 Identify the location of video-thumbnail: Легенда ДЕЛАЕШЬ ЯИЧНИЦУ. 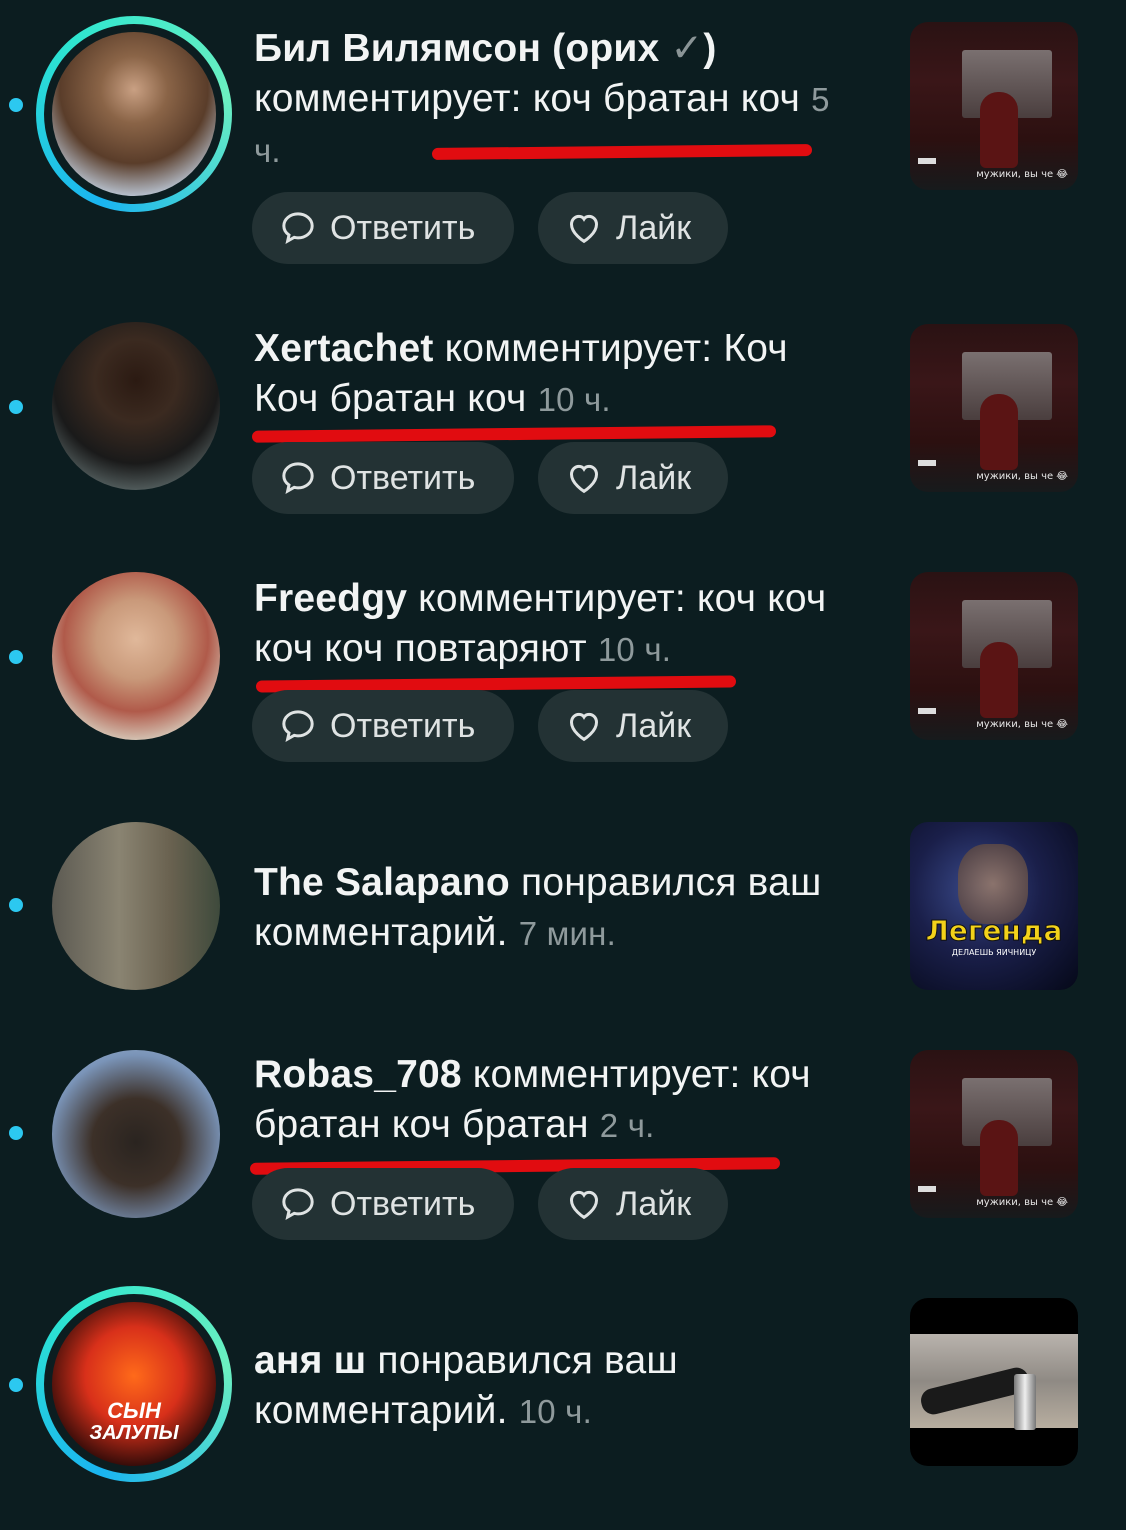
(994, 906).